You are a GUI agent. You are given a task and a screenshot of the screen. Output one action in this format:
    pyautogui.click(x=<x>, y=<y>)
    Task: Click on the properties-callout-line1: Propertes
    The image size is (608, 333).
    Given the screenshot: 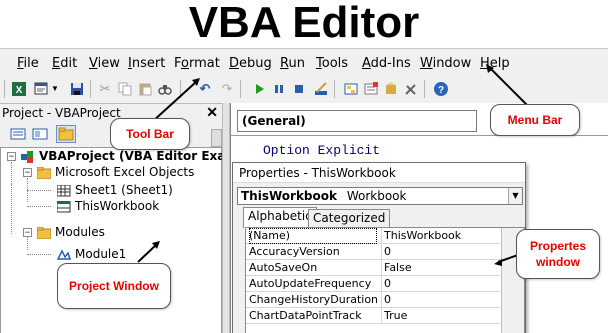 What is the action you would take?
    pyautogui.click(x=558, y=246)
    